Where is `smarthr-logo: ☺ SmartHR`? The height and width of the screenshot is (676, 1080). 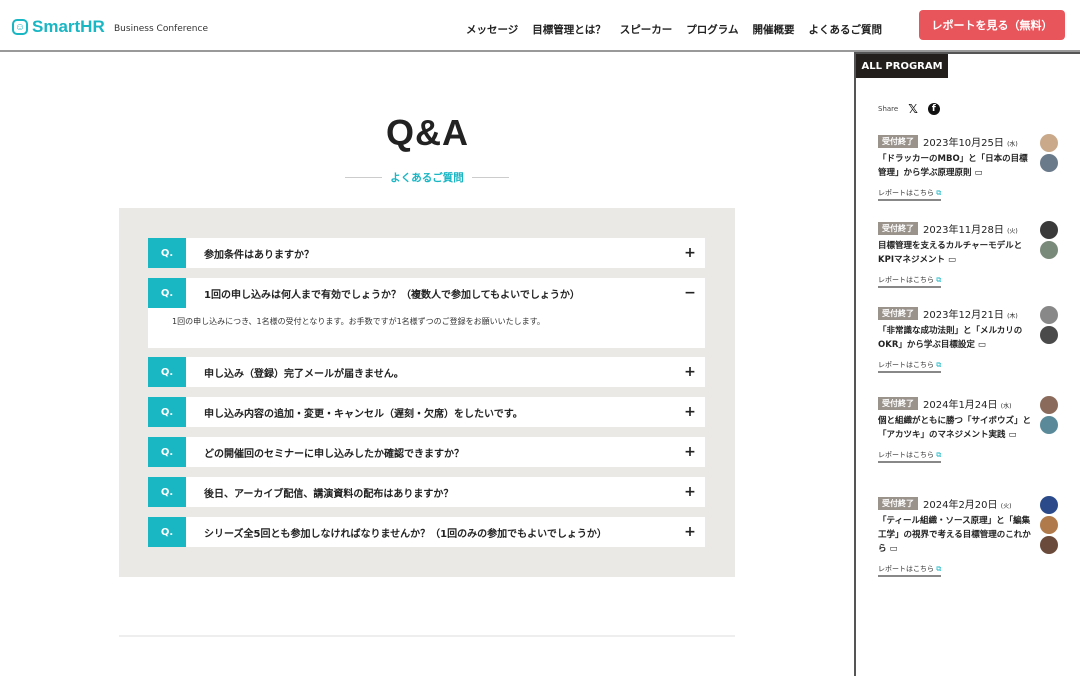 smarthr-logo: ☺ SmartHR is located at coordinates (58, 27).